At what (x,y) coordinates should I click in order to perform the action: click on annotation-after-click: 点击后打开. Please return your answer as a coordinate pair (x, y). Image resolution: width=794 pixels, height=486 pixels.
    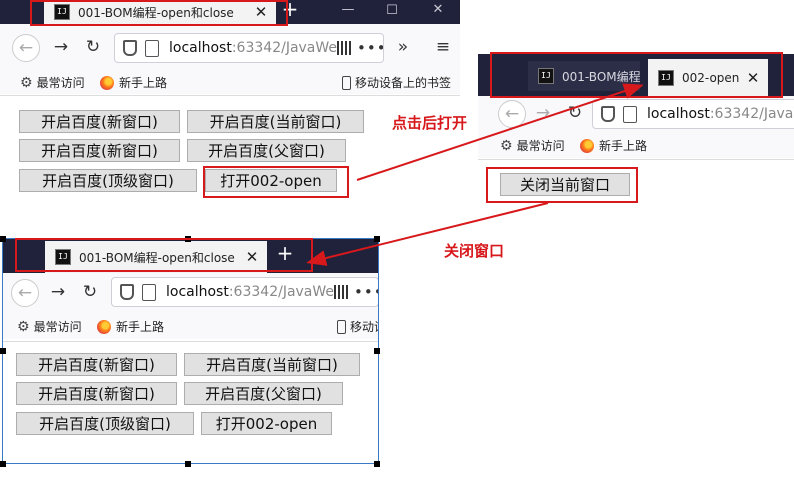
    Looking at the image, I should click on (430, 123).